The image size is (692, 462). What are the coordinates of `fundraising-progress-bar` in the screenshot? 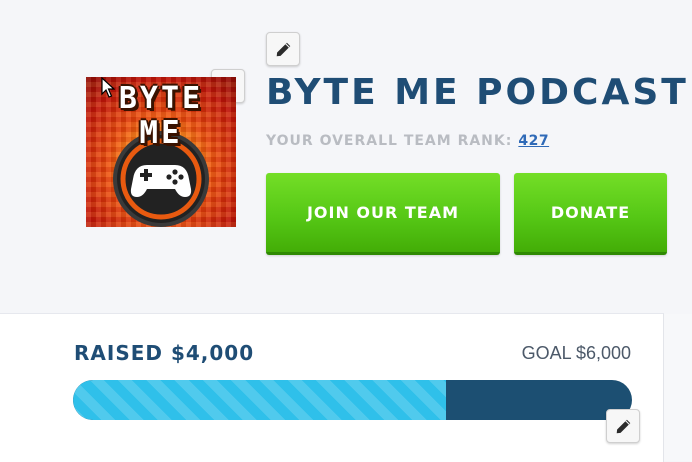 It's located at (352, 400).